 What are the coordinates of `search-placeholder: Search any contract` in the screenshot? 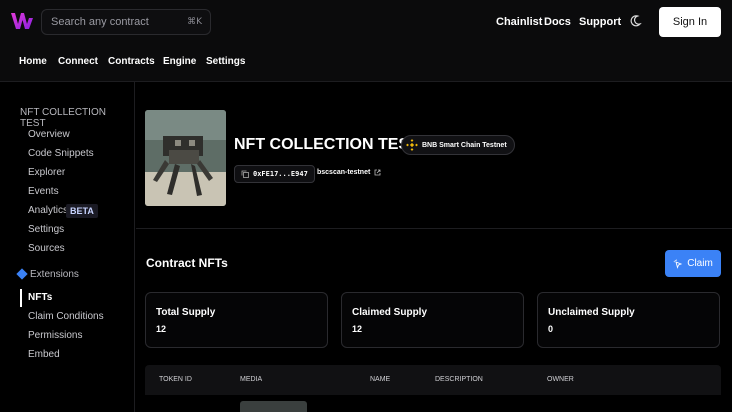 It's located at (100, 22).